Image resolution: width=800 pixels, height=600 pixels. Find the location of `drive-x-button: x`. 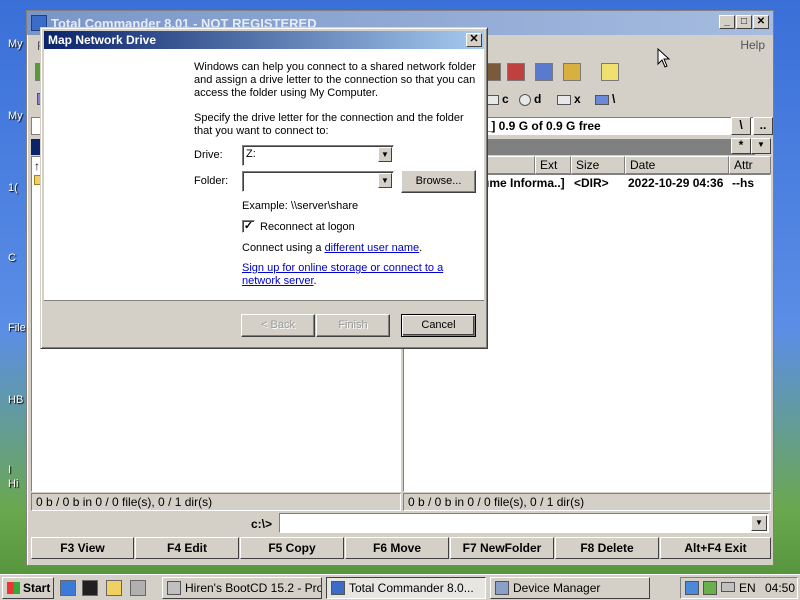

drive-x-button: x is located at coordinates (569, 99).